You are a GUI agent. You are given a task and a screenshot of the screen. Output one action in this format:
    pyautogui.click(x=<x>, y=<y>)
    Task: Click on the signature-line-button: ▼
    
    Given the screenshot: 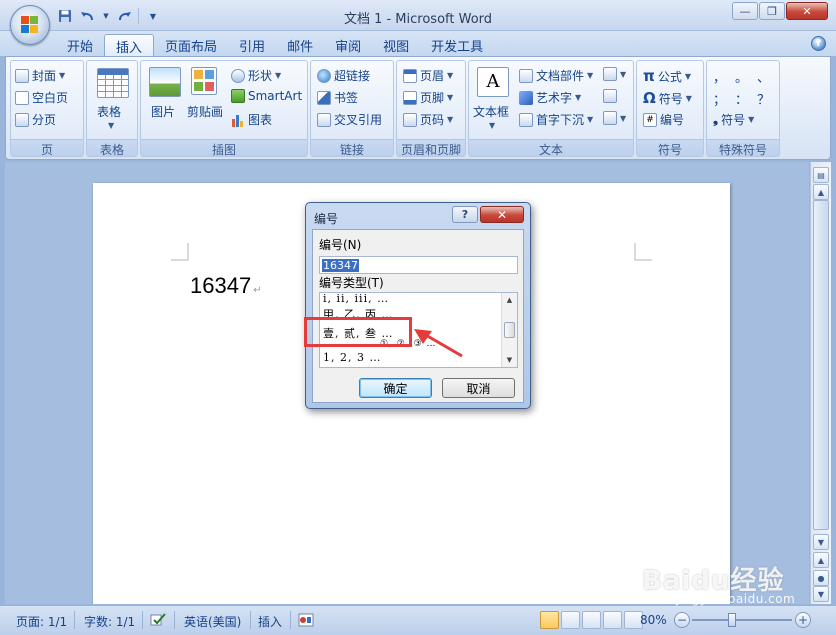 What is the action you would take?
    pyautogui.click(x=614, y=74)
    